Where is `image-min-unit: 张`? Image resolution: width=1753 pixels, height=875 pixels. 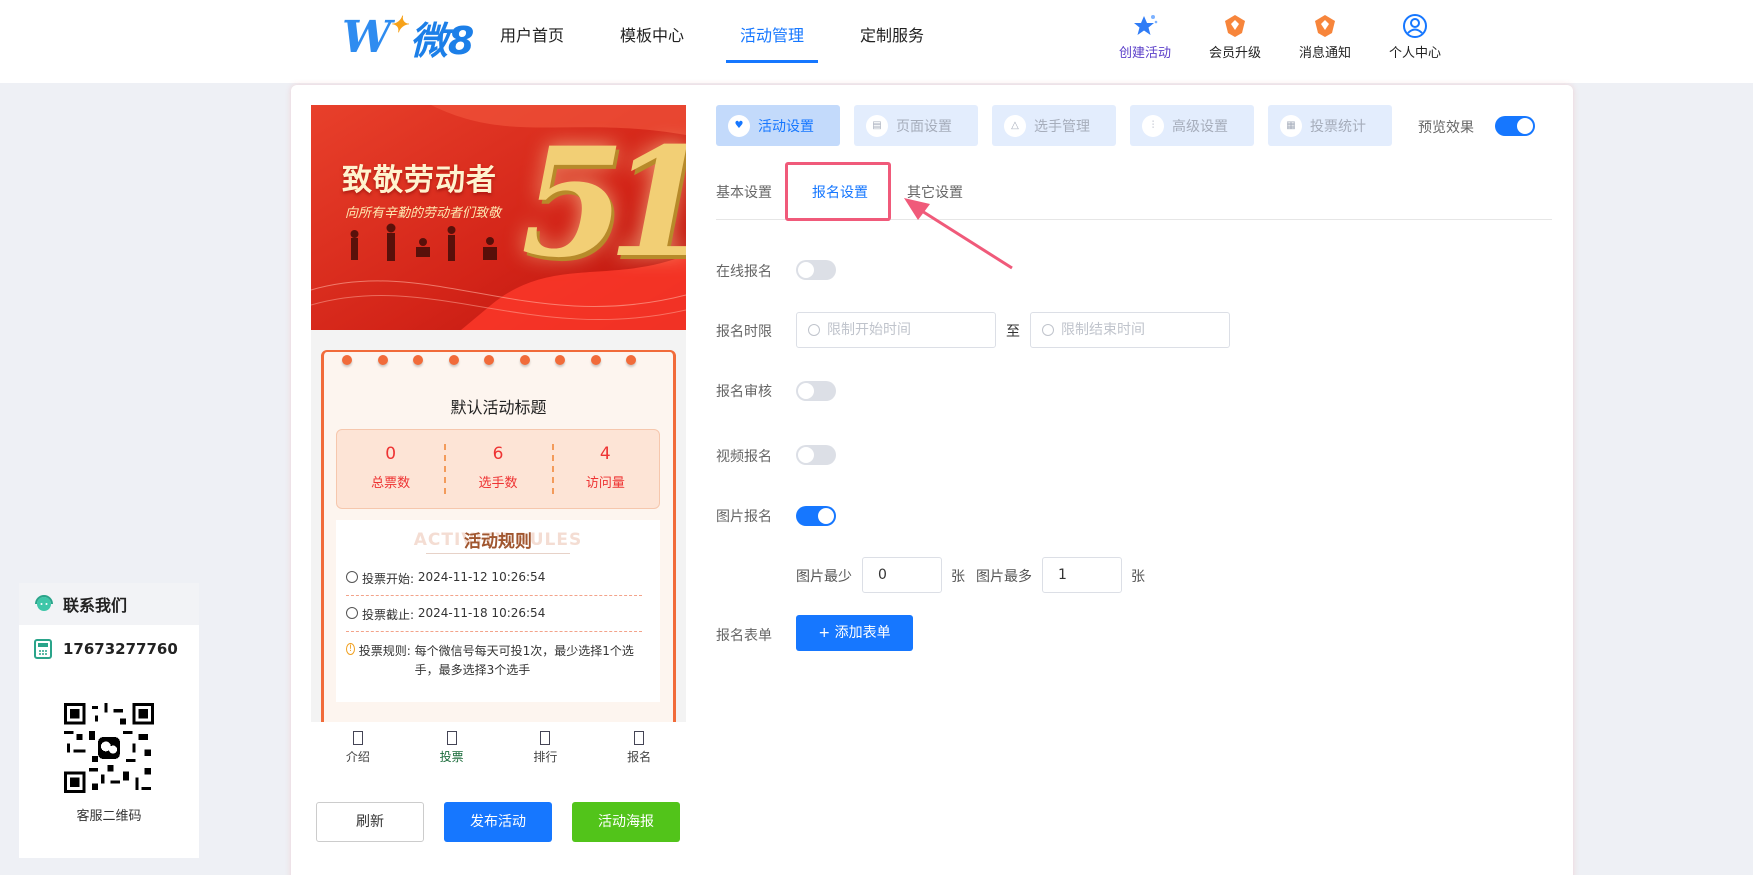 image-min-unit: 张 is located at coordinates (958, 577).